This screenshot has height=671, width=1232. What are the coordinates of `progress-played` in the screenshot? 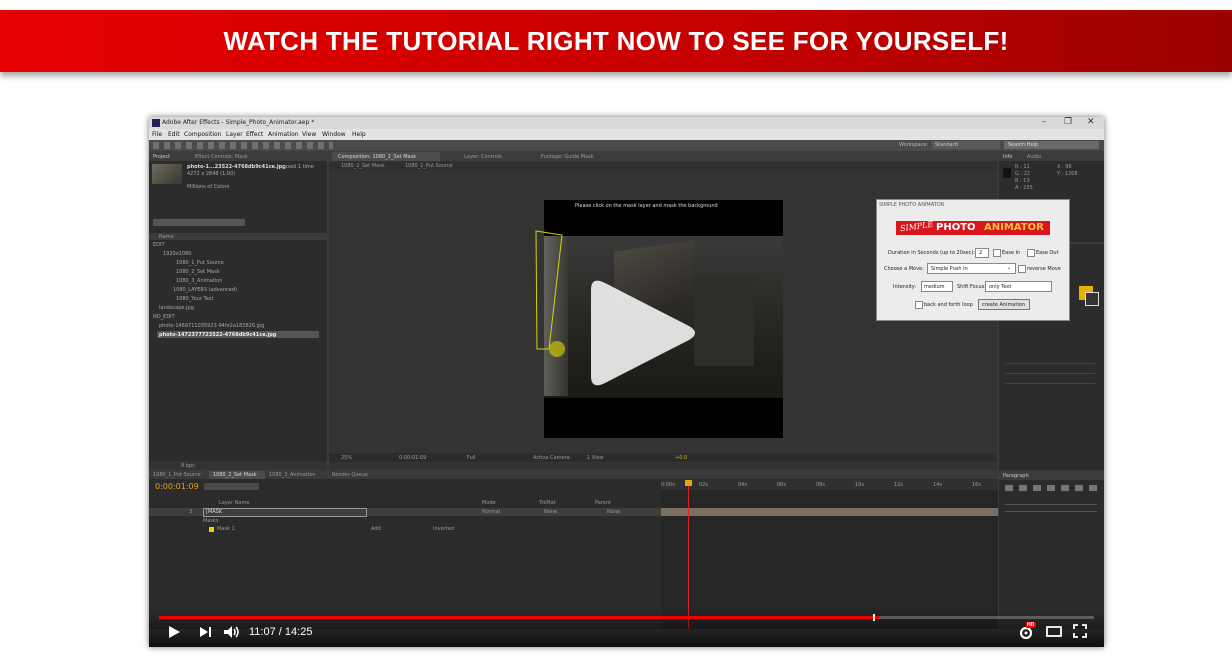 It's located at (519, 617).